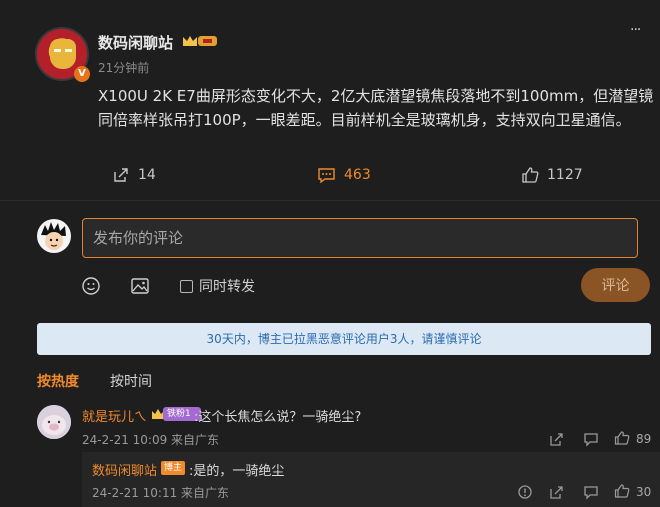  I want to click on like-count: 1127, so click(565, 175).